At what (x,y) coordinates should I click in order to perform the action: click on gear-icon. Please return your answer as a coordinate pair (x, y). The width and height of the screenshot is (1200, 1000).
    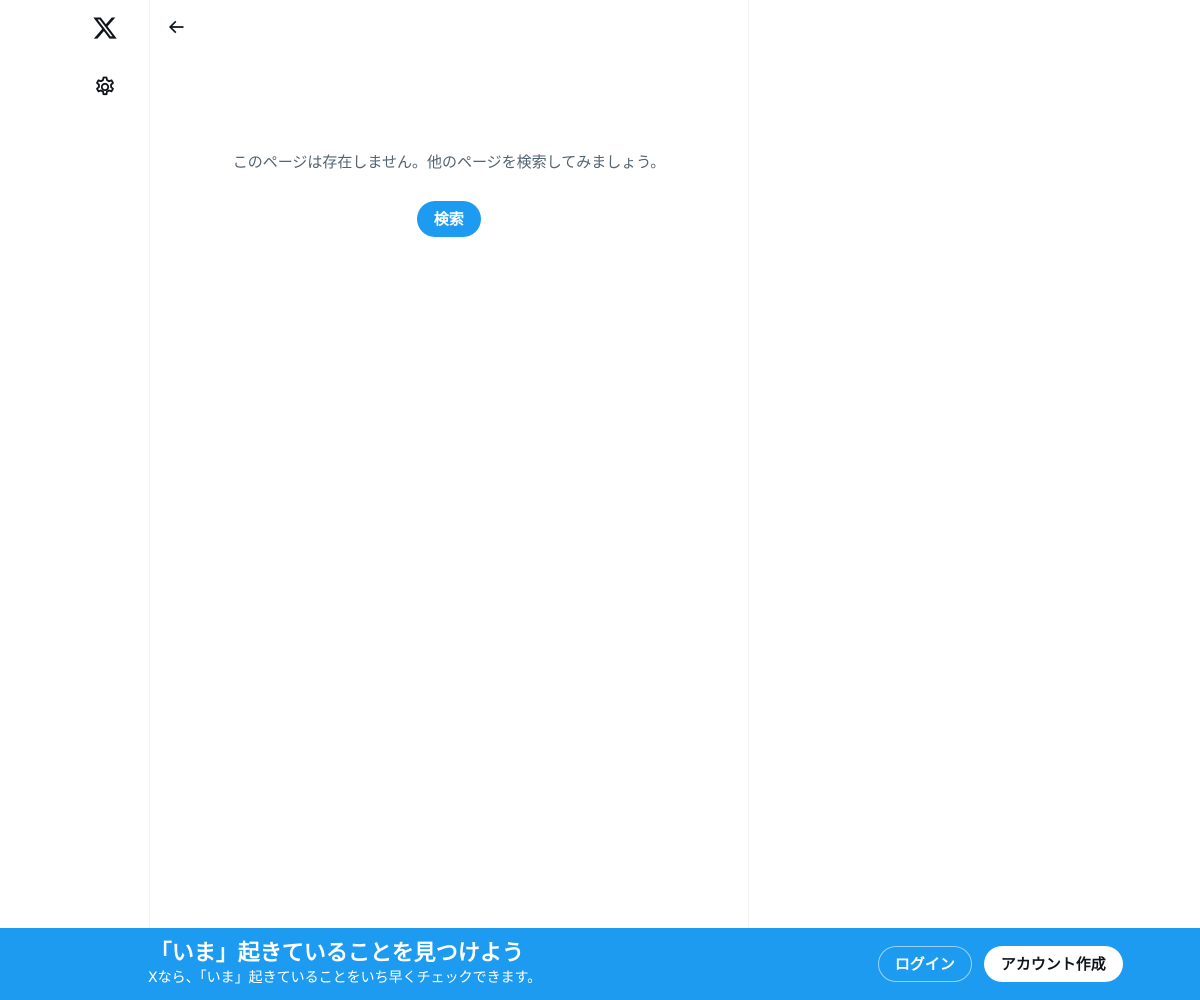
    Looking at the image, I should click on (105, 86).